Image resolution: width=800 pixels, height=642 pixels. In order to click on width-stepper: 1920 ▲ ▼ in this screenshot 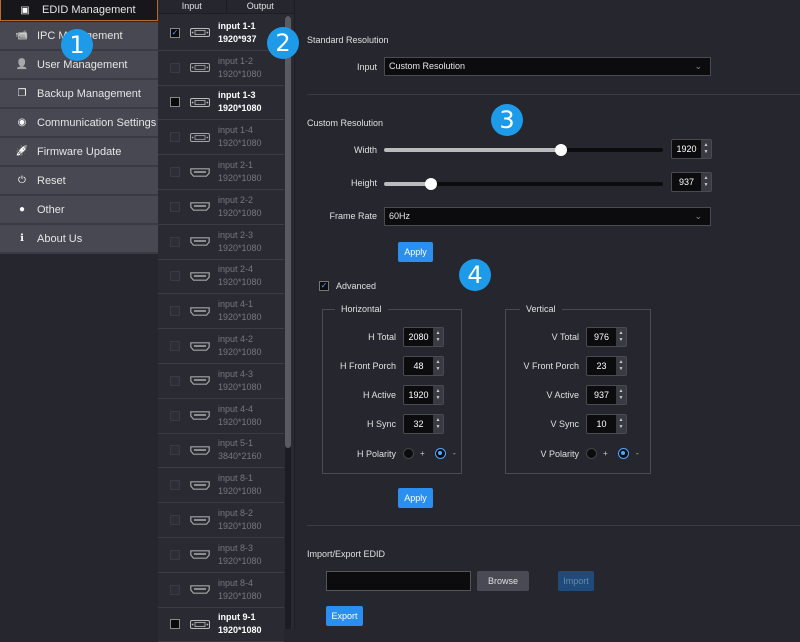, I will do `click(691, 149)`.